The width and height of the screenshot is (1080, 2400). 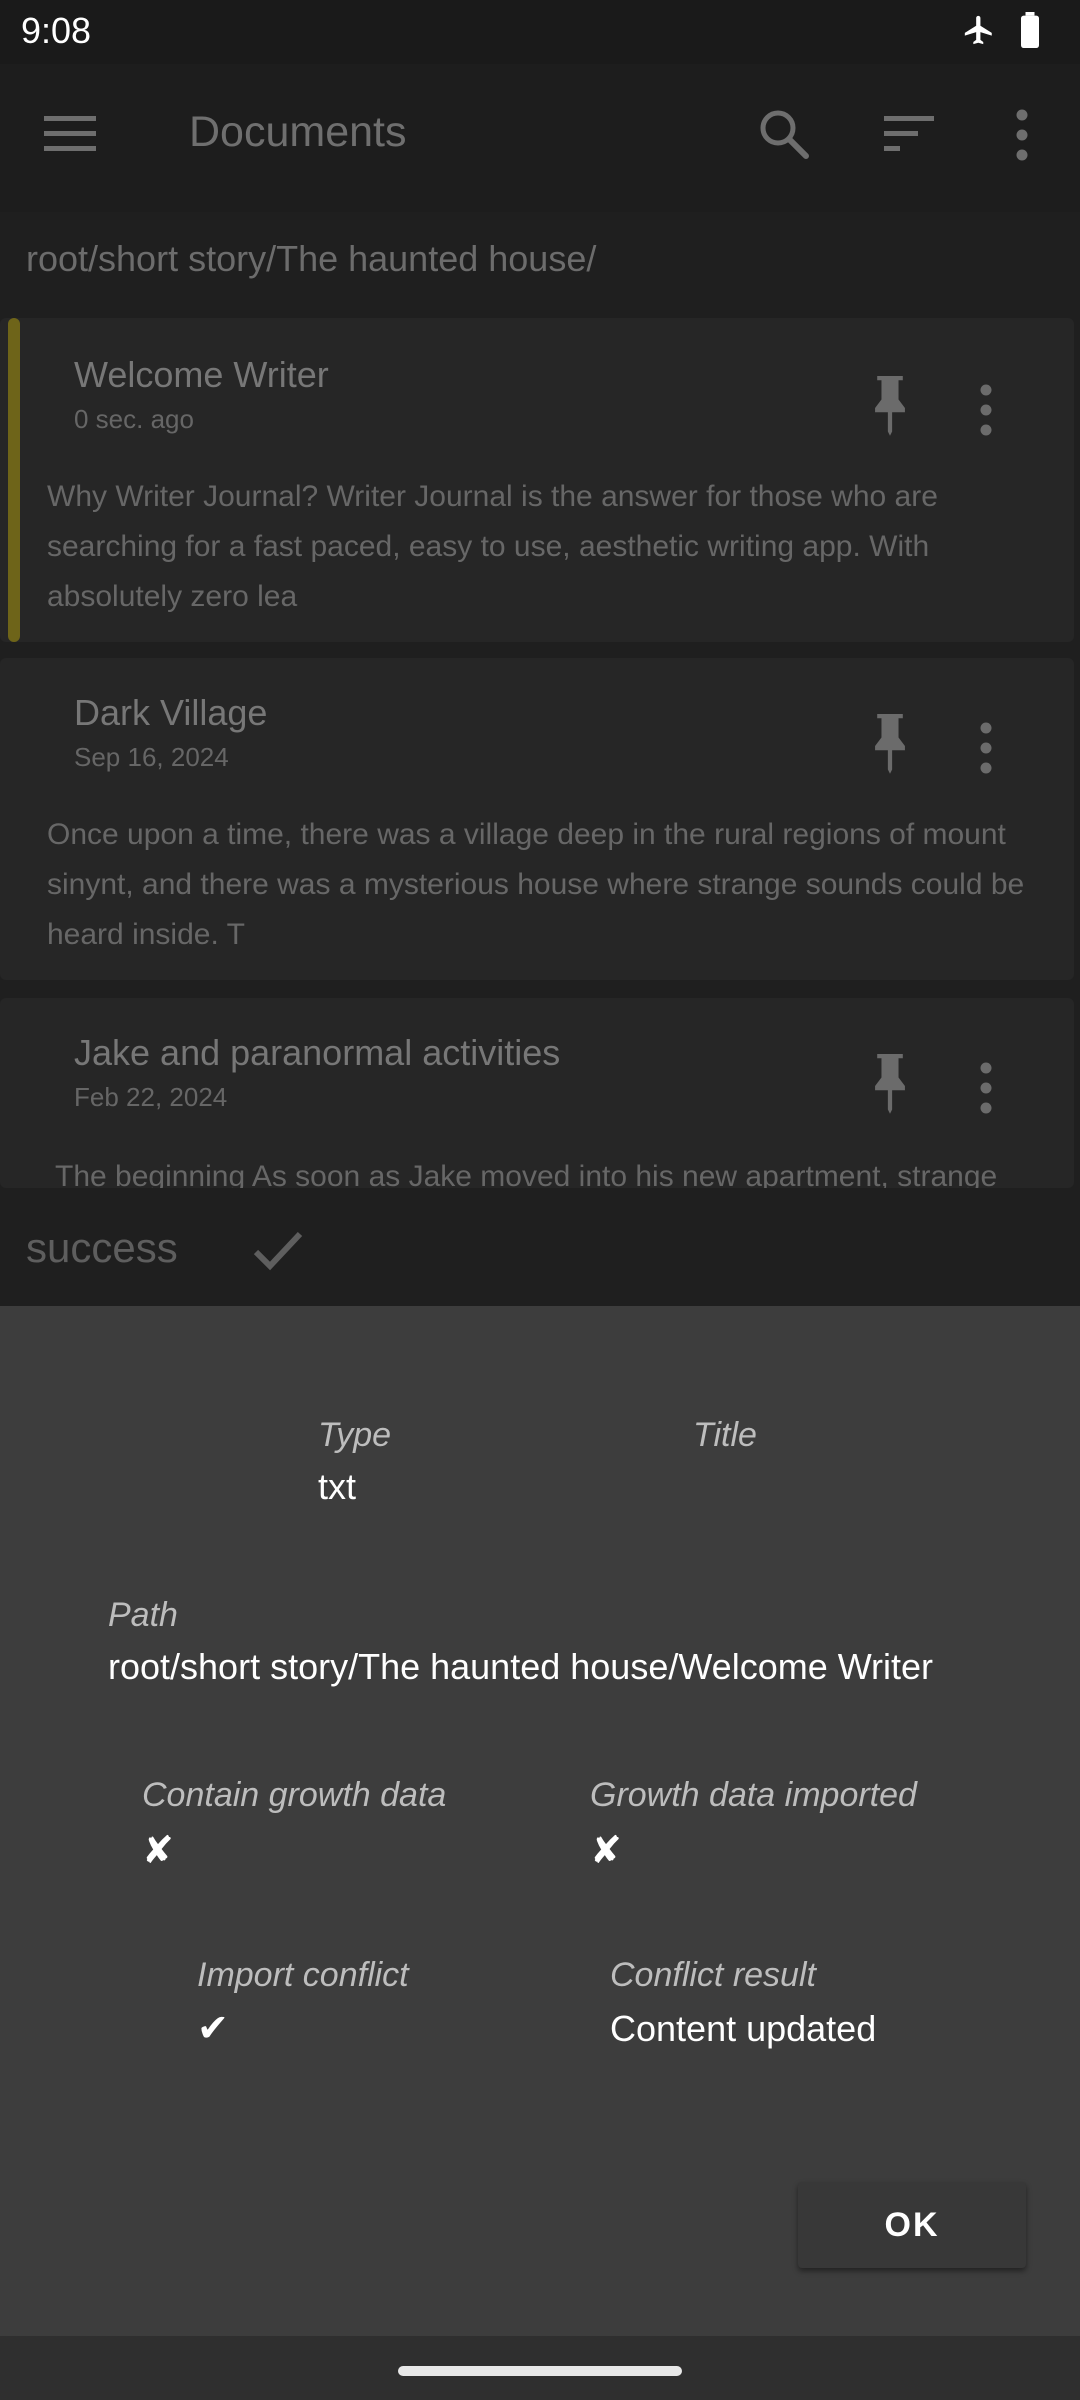 I want to click on sort-icon, so click(x=911, y=134).